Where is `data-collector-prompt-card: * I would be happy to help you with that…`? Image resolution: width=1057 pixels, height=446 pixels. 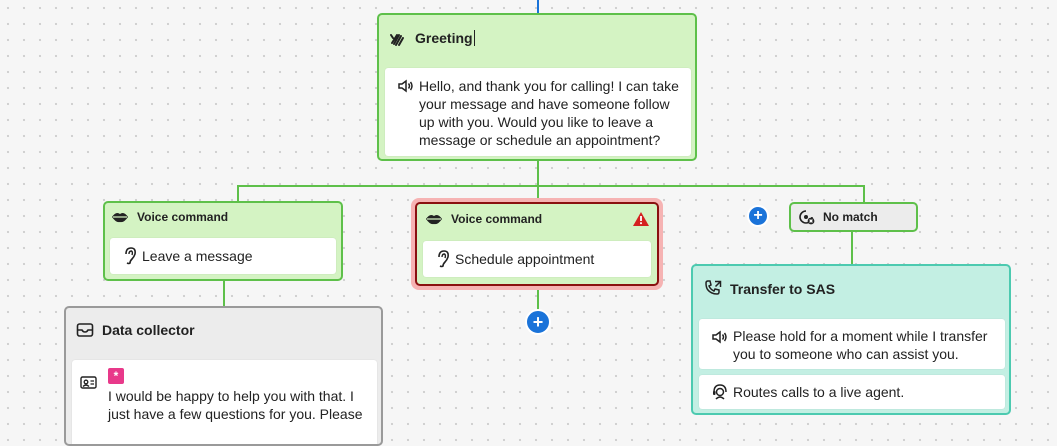
data-collector-prompt-card: * I would be happy to help you with that… is located at coordinates (224, 402).